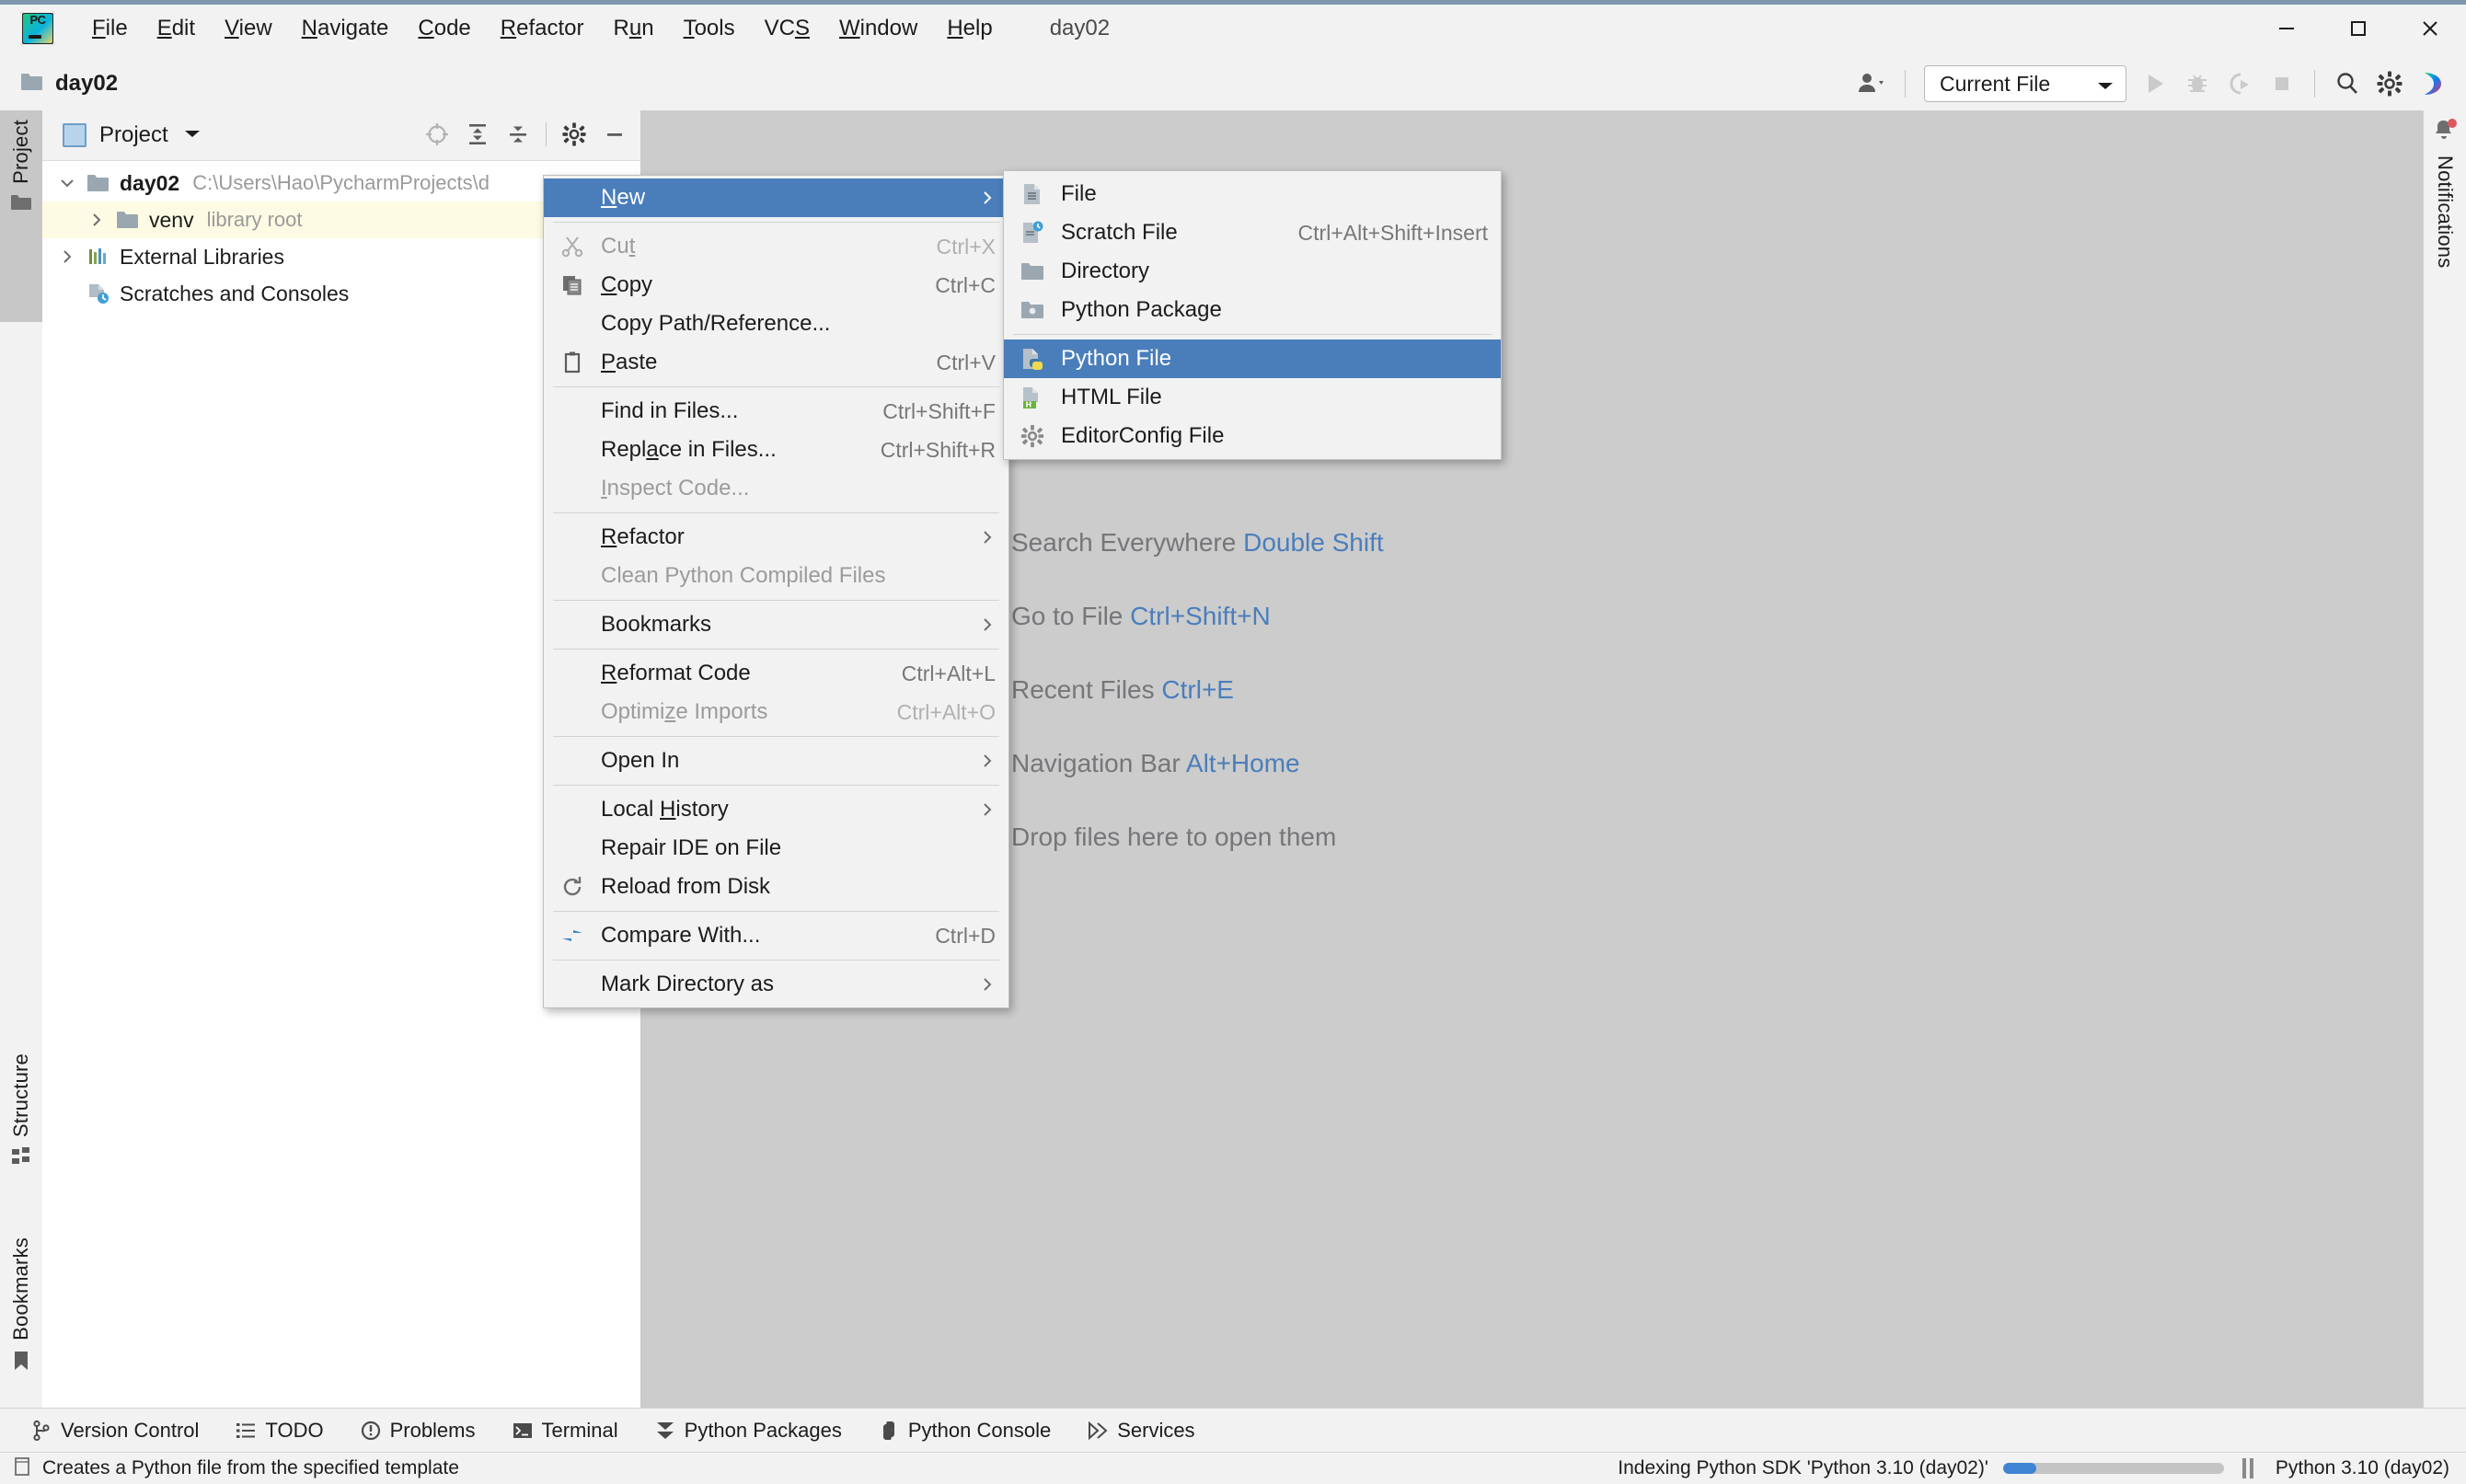 This screenshot has height=1484, width=2466. I want to click on menu-run: Run, so click(634, 28).